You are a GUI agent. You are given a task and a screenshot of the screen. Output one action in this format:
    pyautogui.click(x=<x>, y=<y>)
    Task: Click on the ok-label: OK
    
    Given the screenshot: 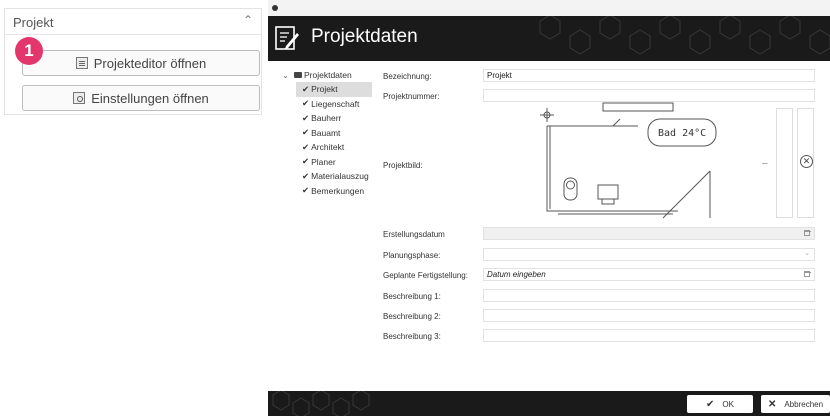 What is the action you would take?
    pyautogui.click(x=728, y=404)
    